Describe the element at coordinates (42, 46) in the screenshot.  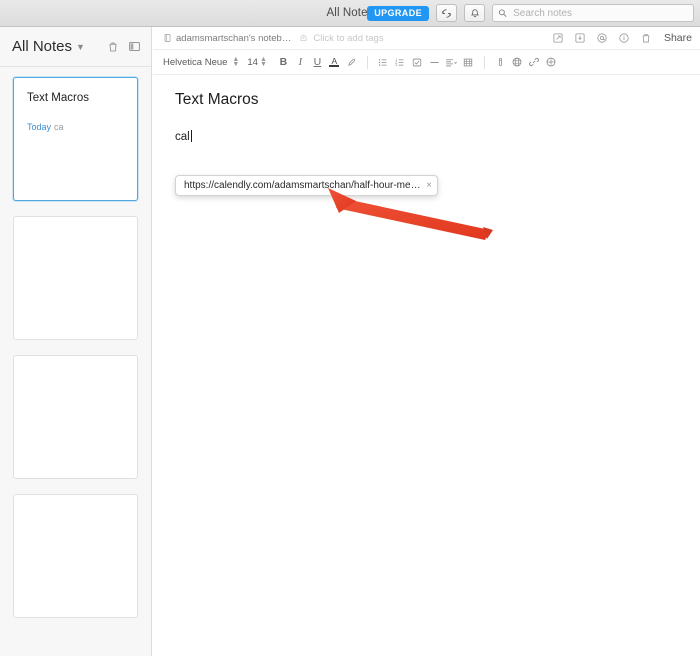
I see `sidebar-title: All Notes` at that location.